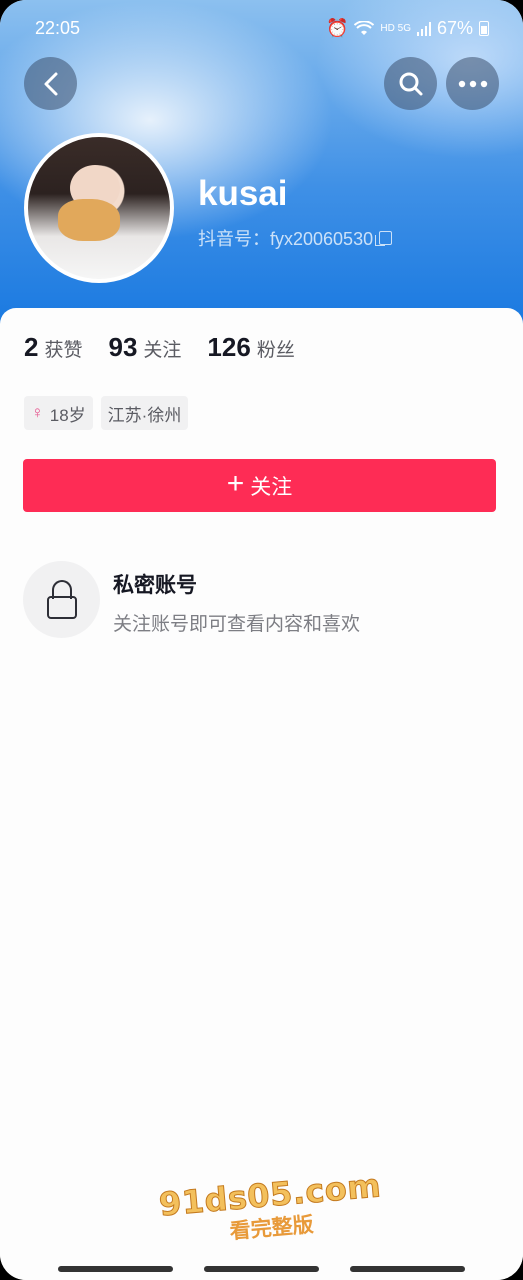 The height and width of the screenshot is (1280, 523). I want to click on back-icon, so click(50, 83).